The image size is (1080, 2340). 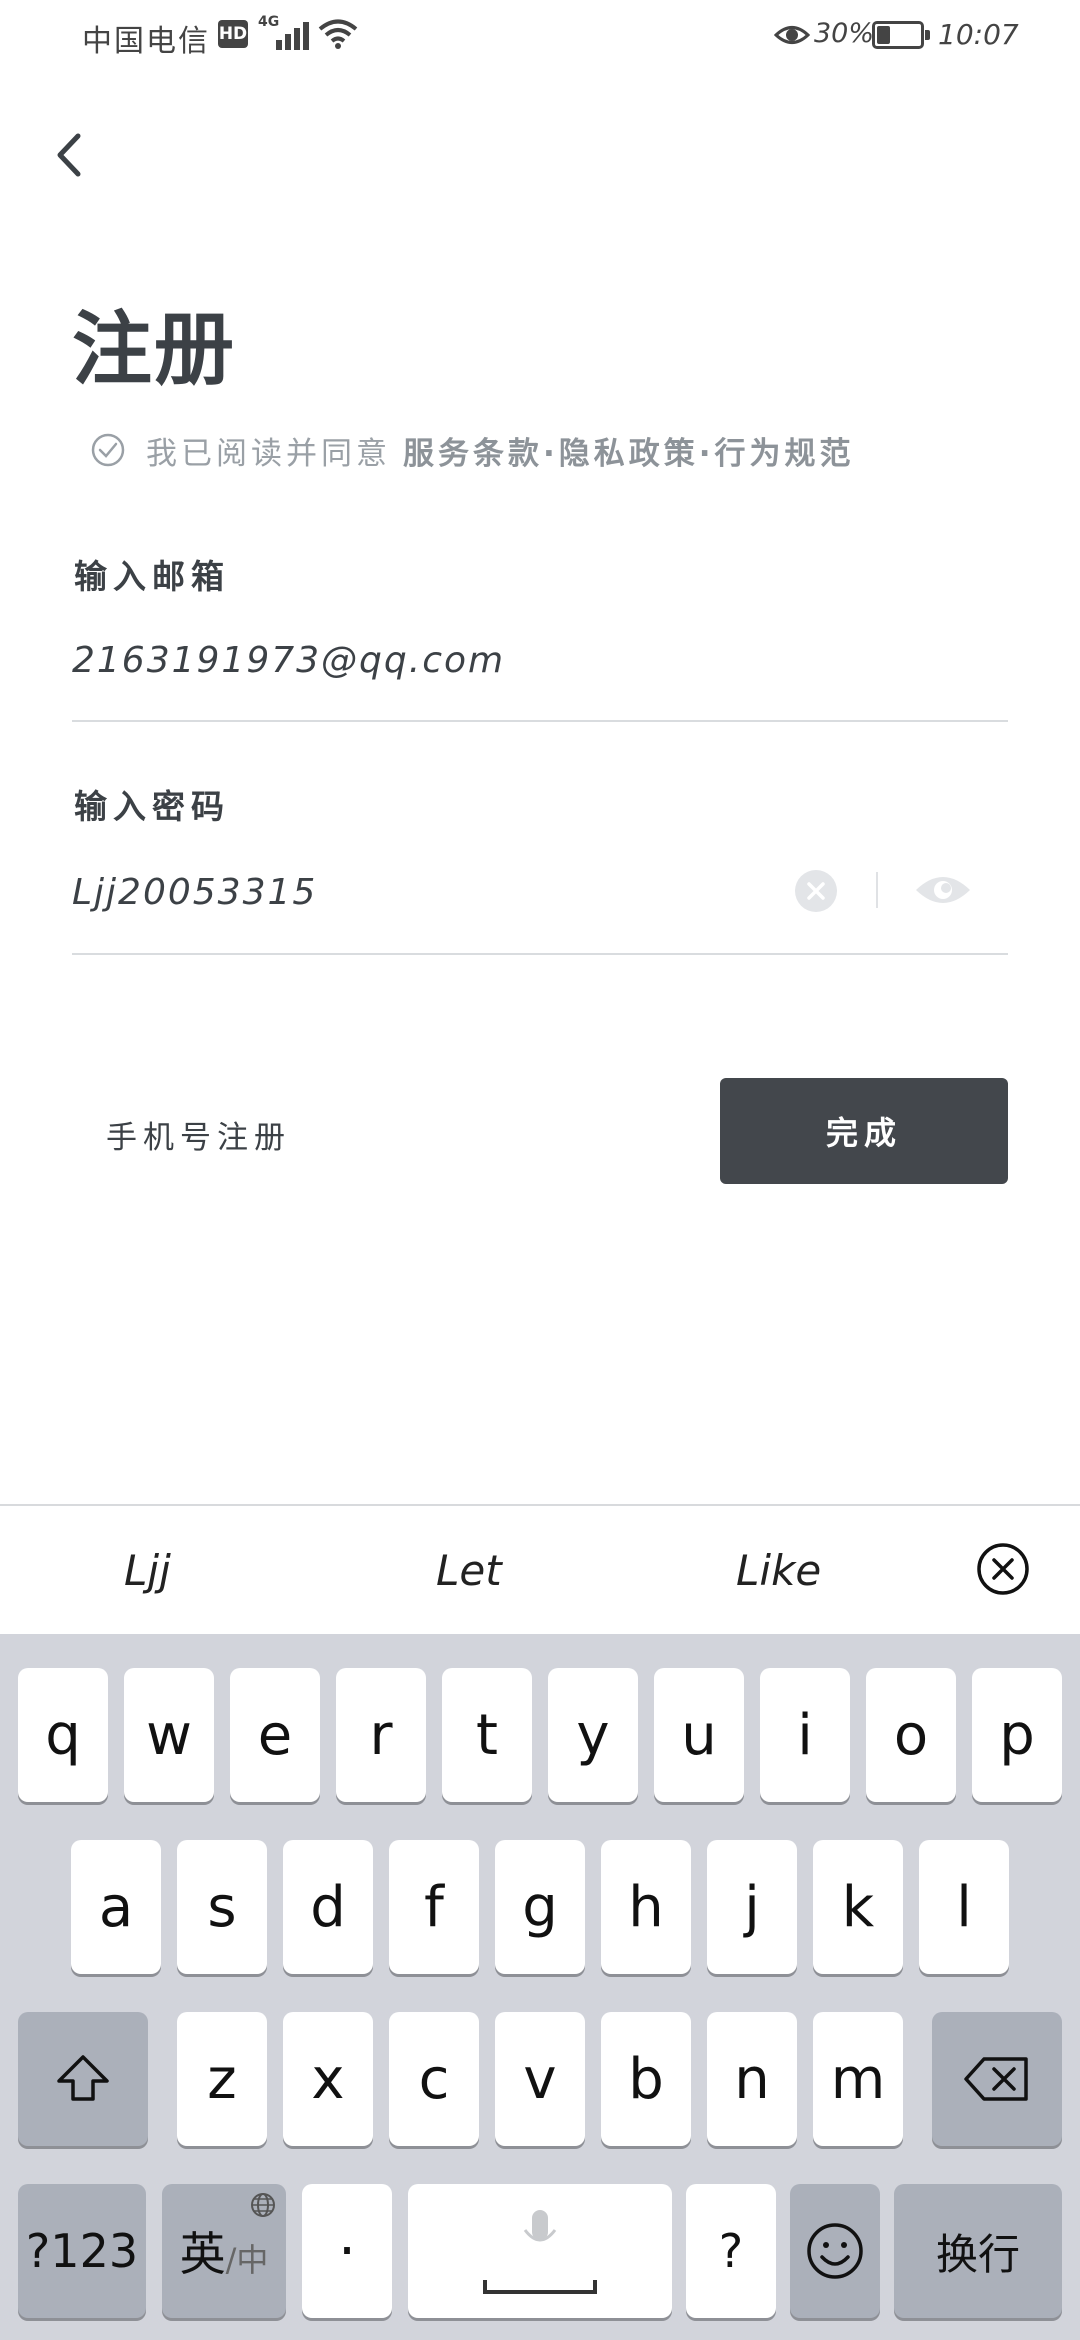 What do you see at coordinates (731, 2251) in the screenshot?
I see `question-key: ?` at bounding box center [731, 2251].